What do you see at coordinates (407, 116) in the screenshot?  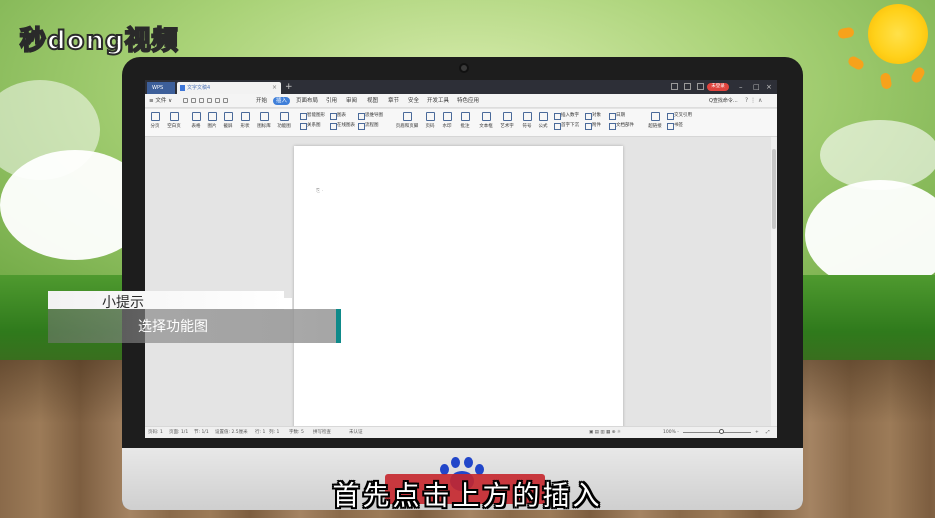 I see `header-footer-icon` at bounding box center [407, 116].